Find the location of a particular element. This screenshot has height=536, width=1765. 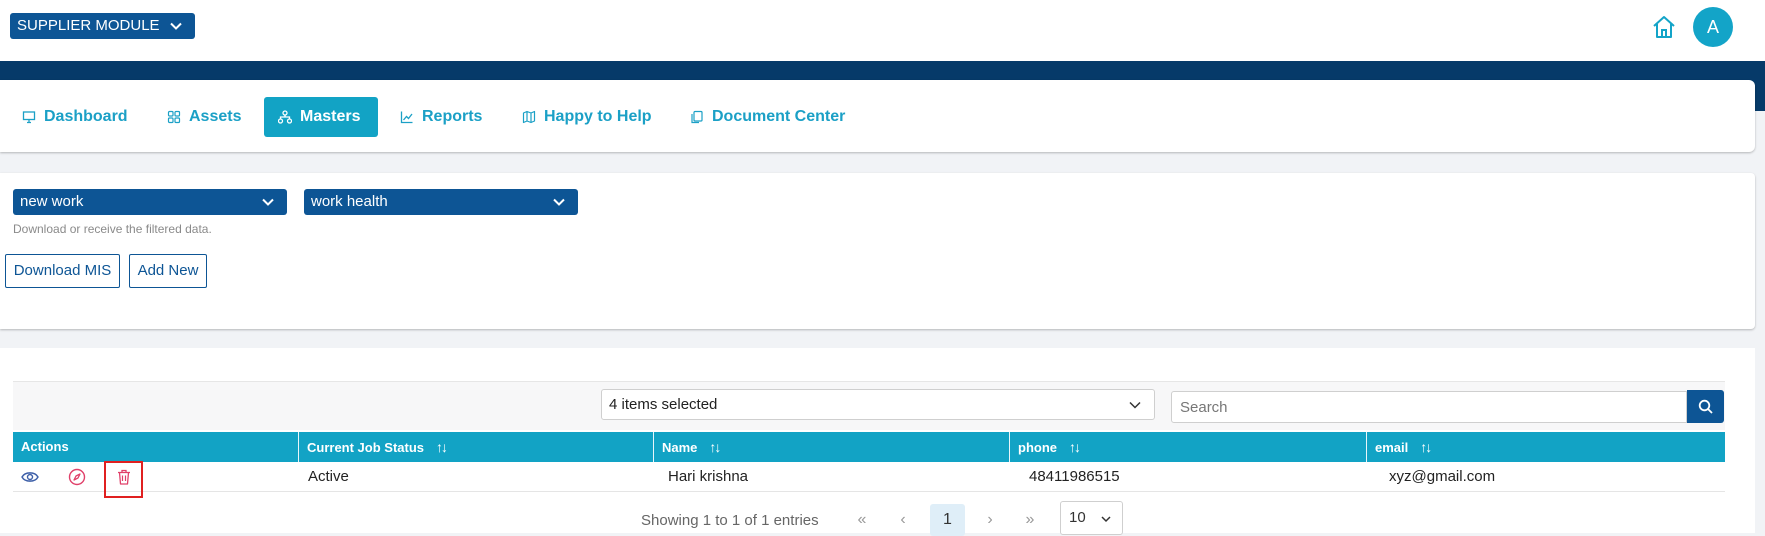

header-actions: Actions is located at coordinates (155, 447).